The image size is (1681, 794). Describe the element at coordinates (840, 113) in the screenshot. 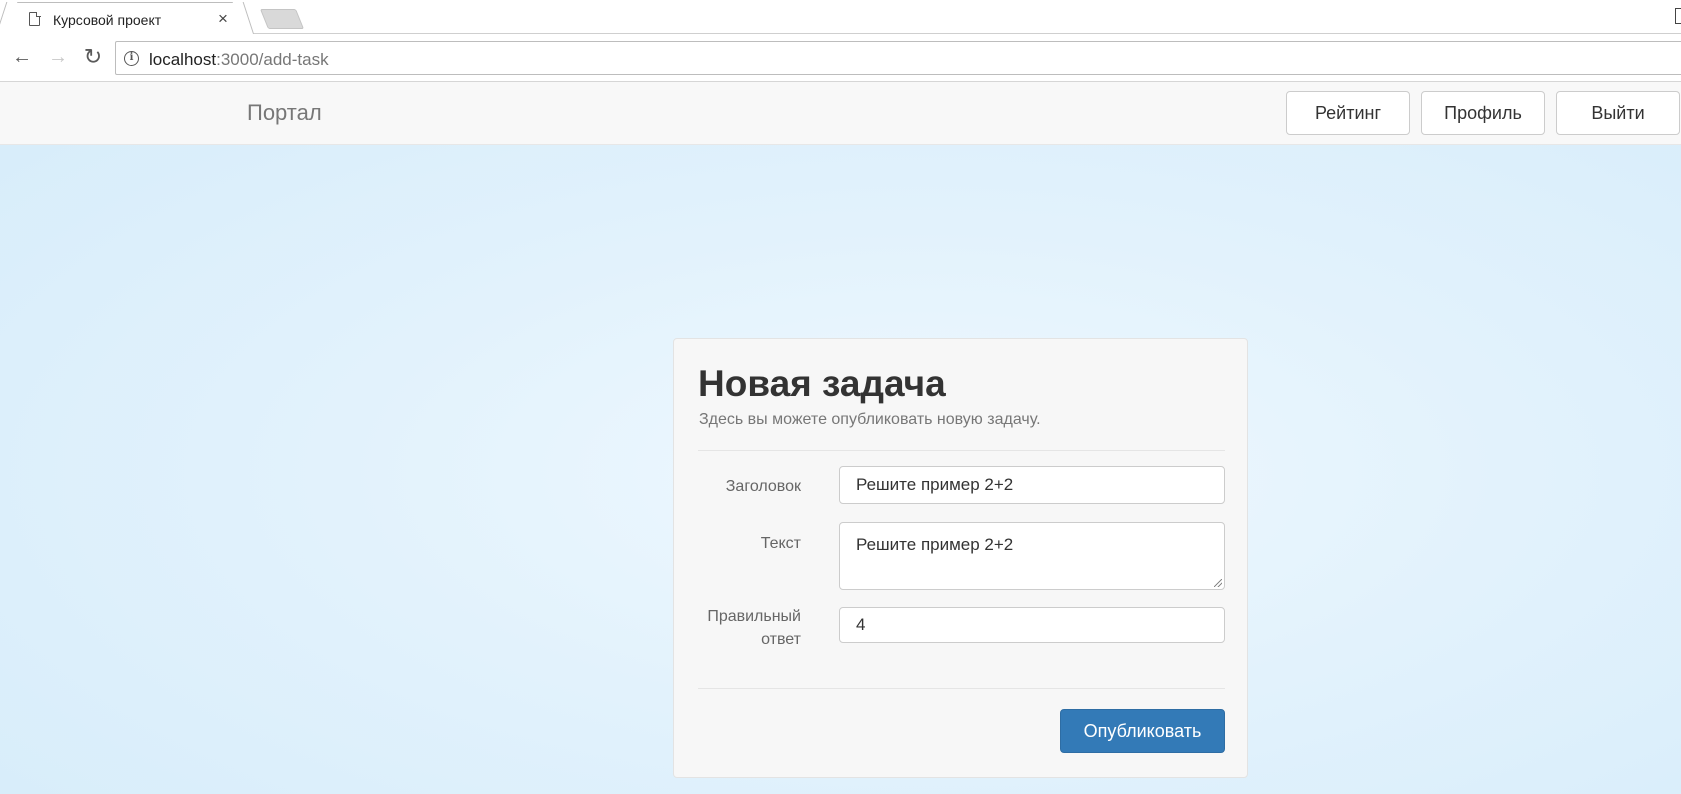

I see `site-navbar: Портал Рейтинг Профиль Выйти` at that location.